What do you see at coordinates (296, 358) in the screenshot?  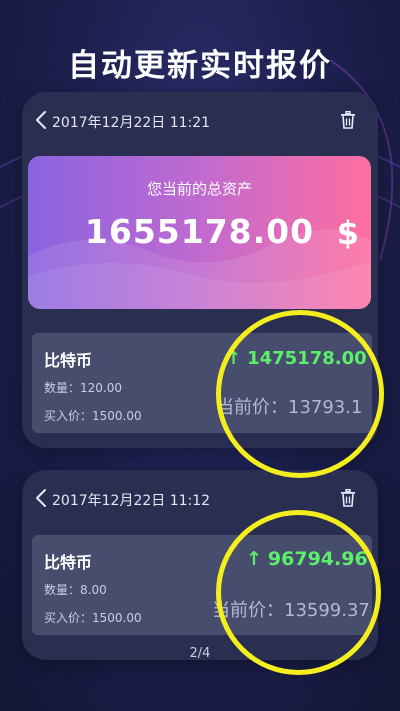 I see `profit-value-1: ↑ 1475178.00` at bounding box center [296, 358].